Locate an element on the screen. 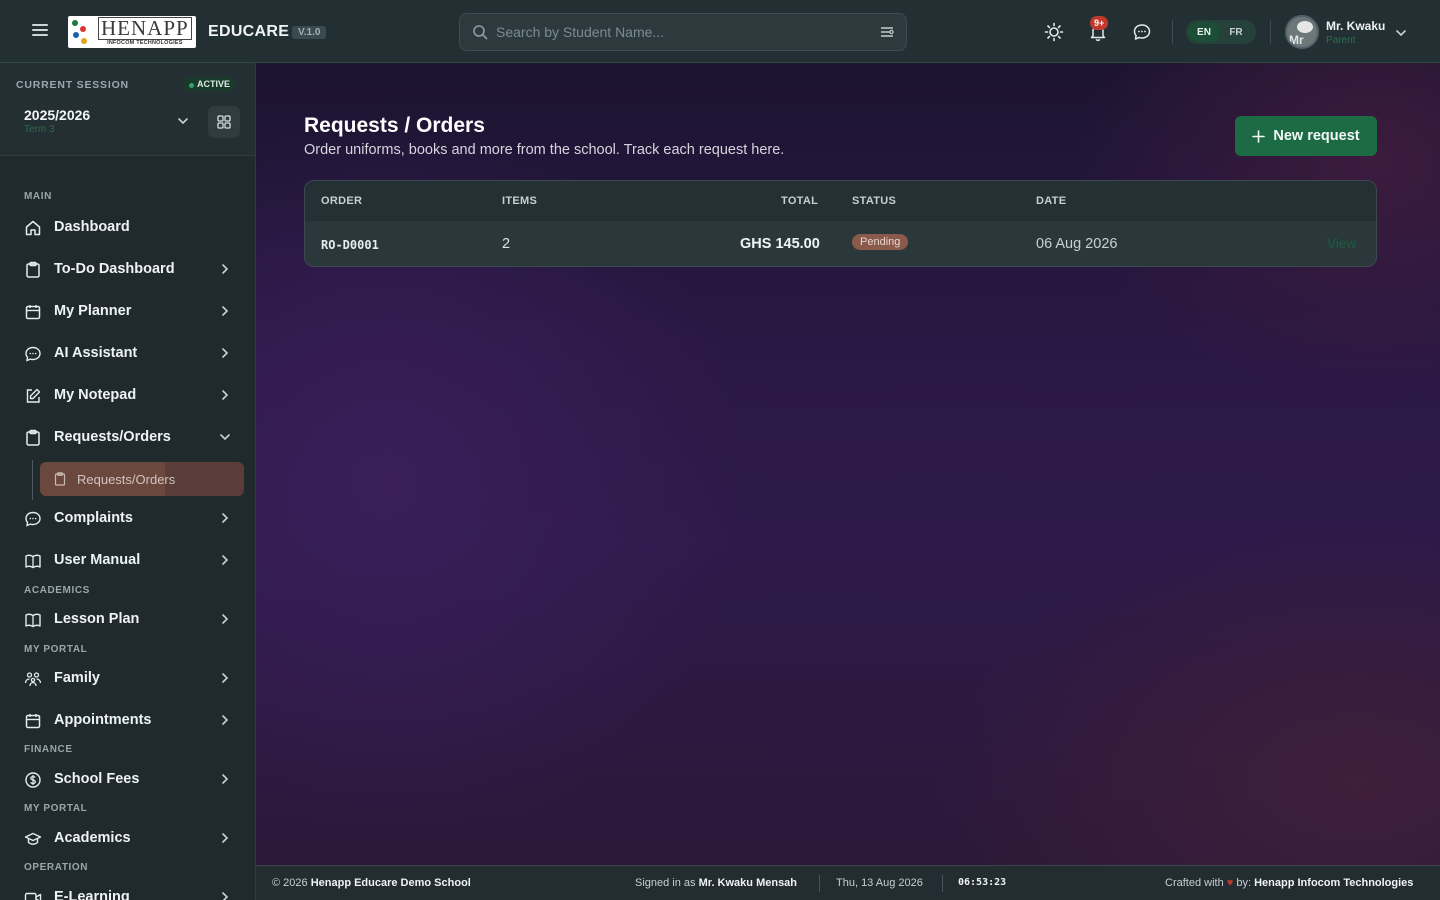  section-label-my-portal-2: MY PORTAL is located at coordinates (56, 808).